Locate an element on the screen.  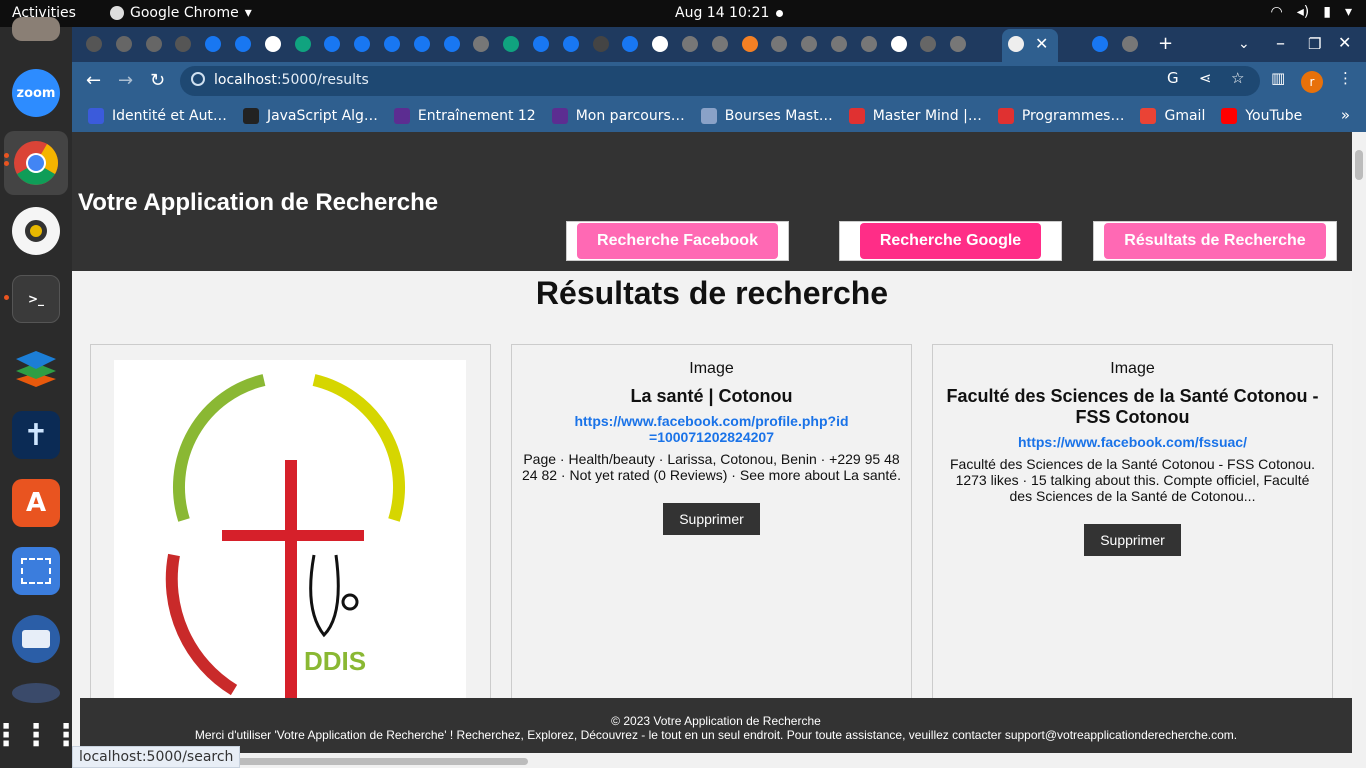
site-info-icon is located at coordinates (198, 79).